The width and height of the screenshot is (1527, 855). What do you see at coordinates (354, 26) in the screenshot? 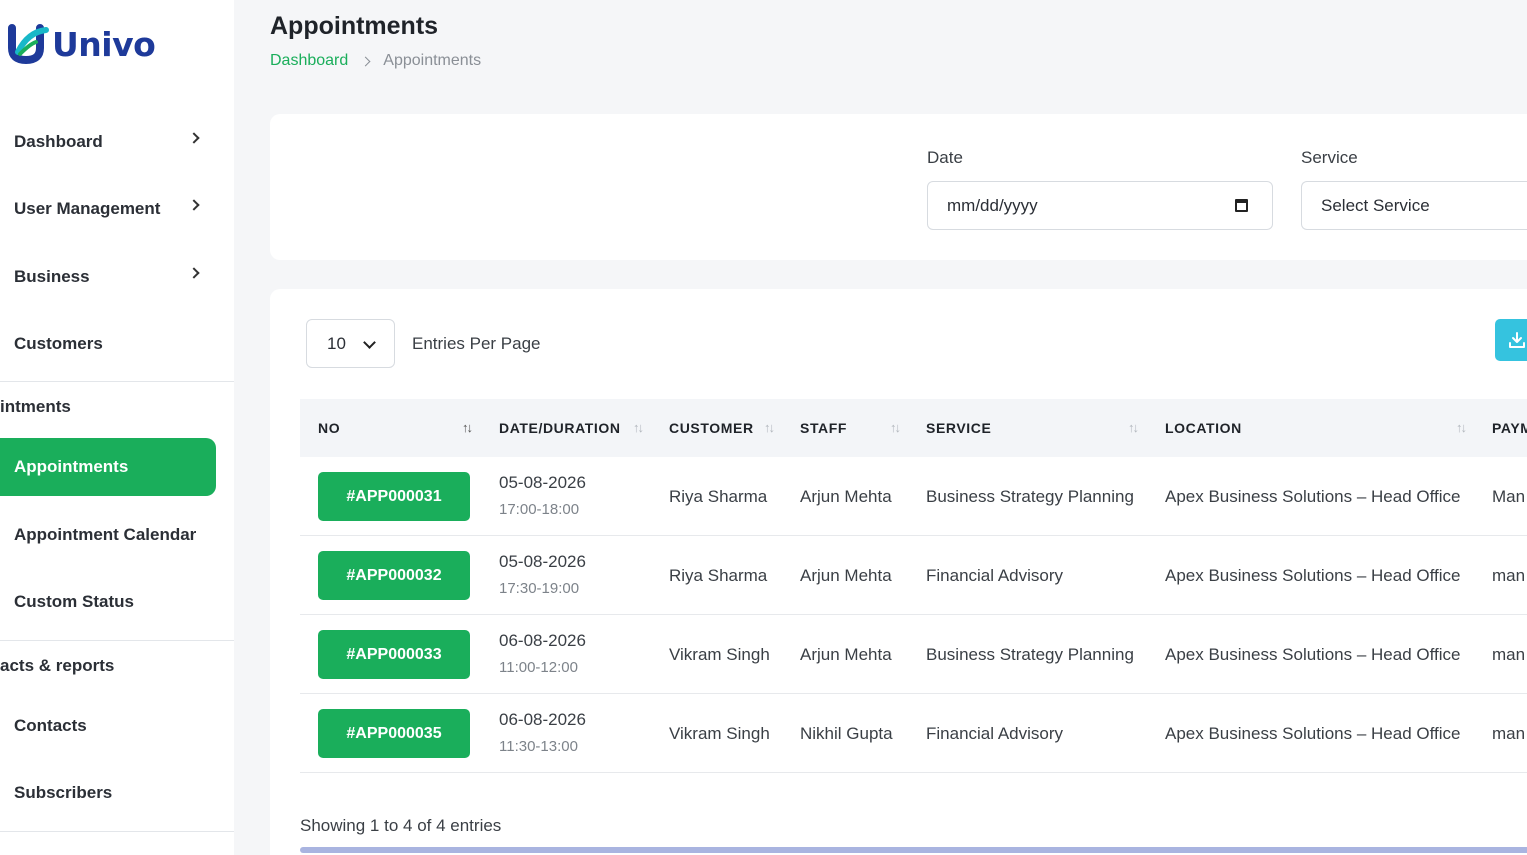
I see `page-title: Appointments` at bounding box center [354, 26].